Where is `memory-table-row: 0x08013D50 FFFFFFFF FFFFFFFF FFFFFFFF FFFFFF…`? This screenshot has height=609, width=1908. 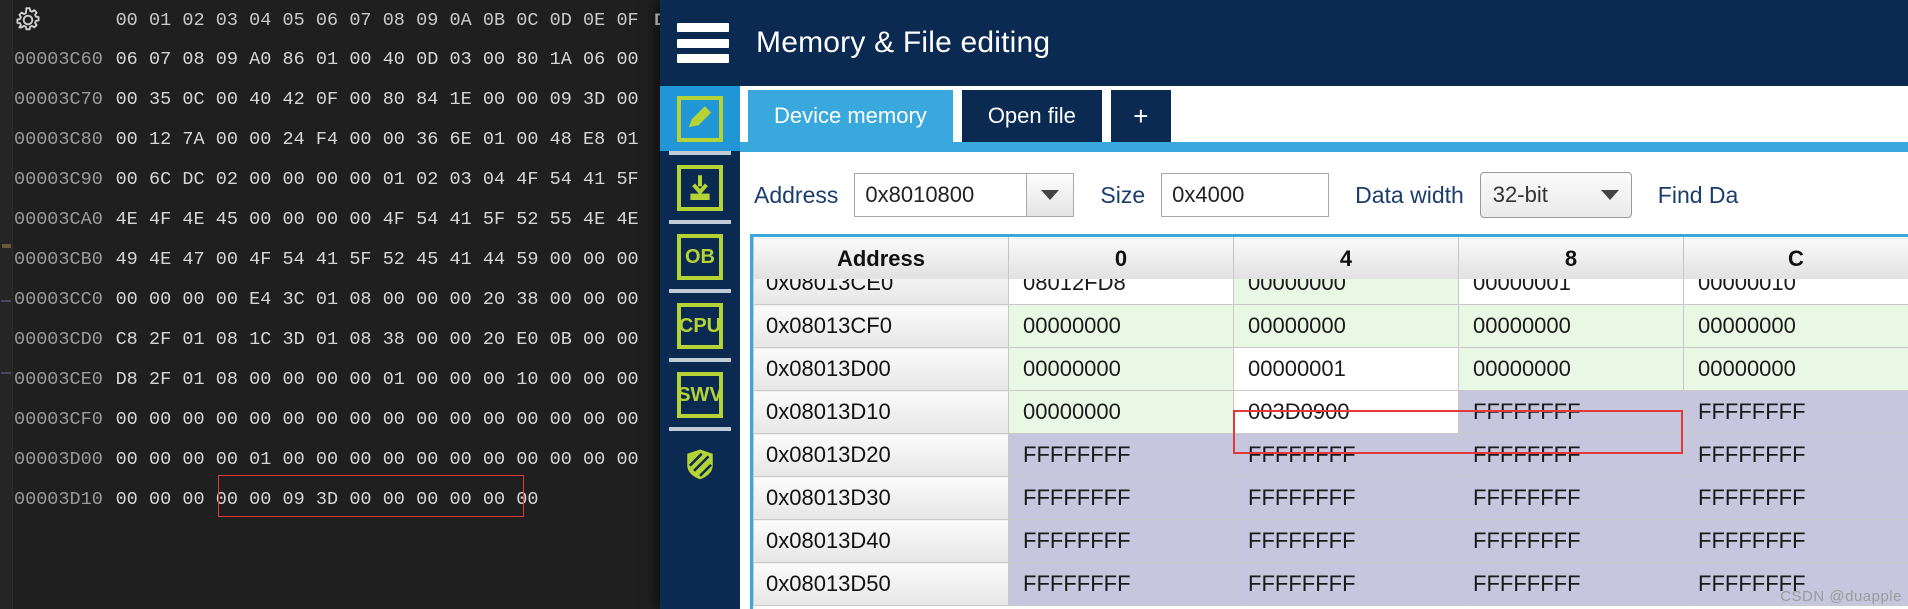 memory-table-row: 0x08013D50 FFFFFFFF FFFFFFFF FFFFFFFF FFFFFF… is located at coordinates (1330, 584).